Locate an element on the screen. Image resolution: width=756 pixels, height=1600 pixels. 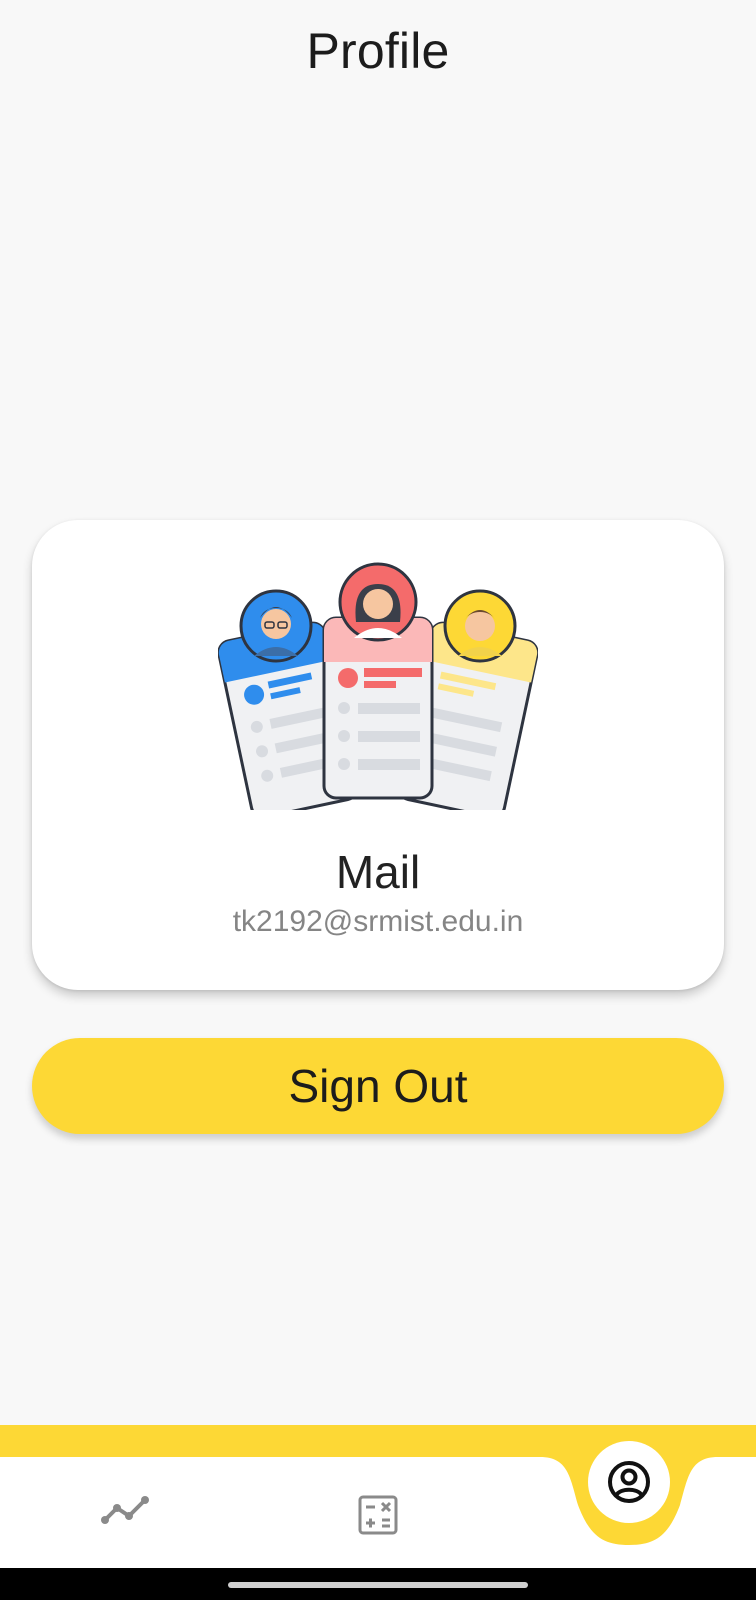
trend-line-icon is located at coordinates (125, 1510).